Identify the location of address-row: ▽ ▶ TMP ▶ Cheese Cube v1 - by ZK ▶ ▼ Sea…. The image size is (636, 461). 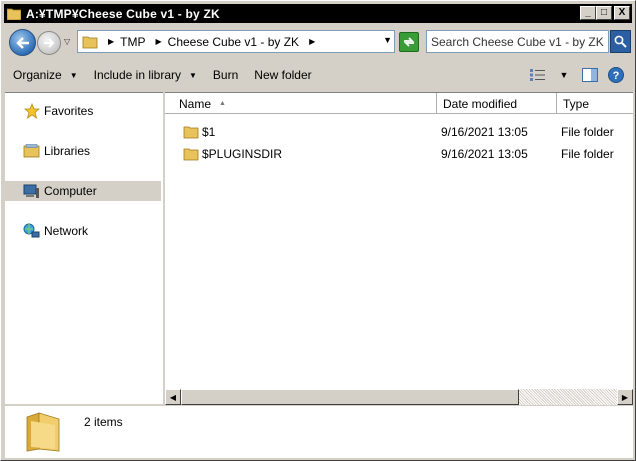
(319, 42).